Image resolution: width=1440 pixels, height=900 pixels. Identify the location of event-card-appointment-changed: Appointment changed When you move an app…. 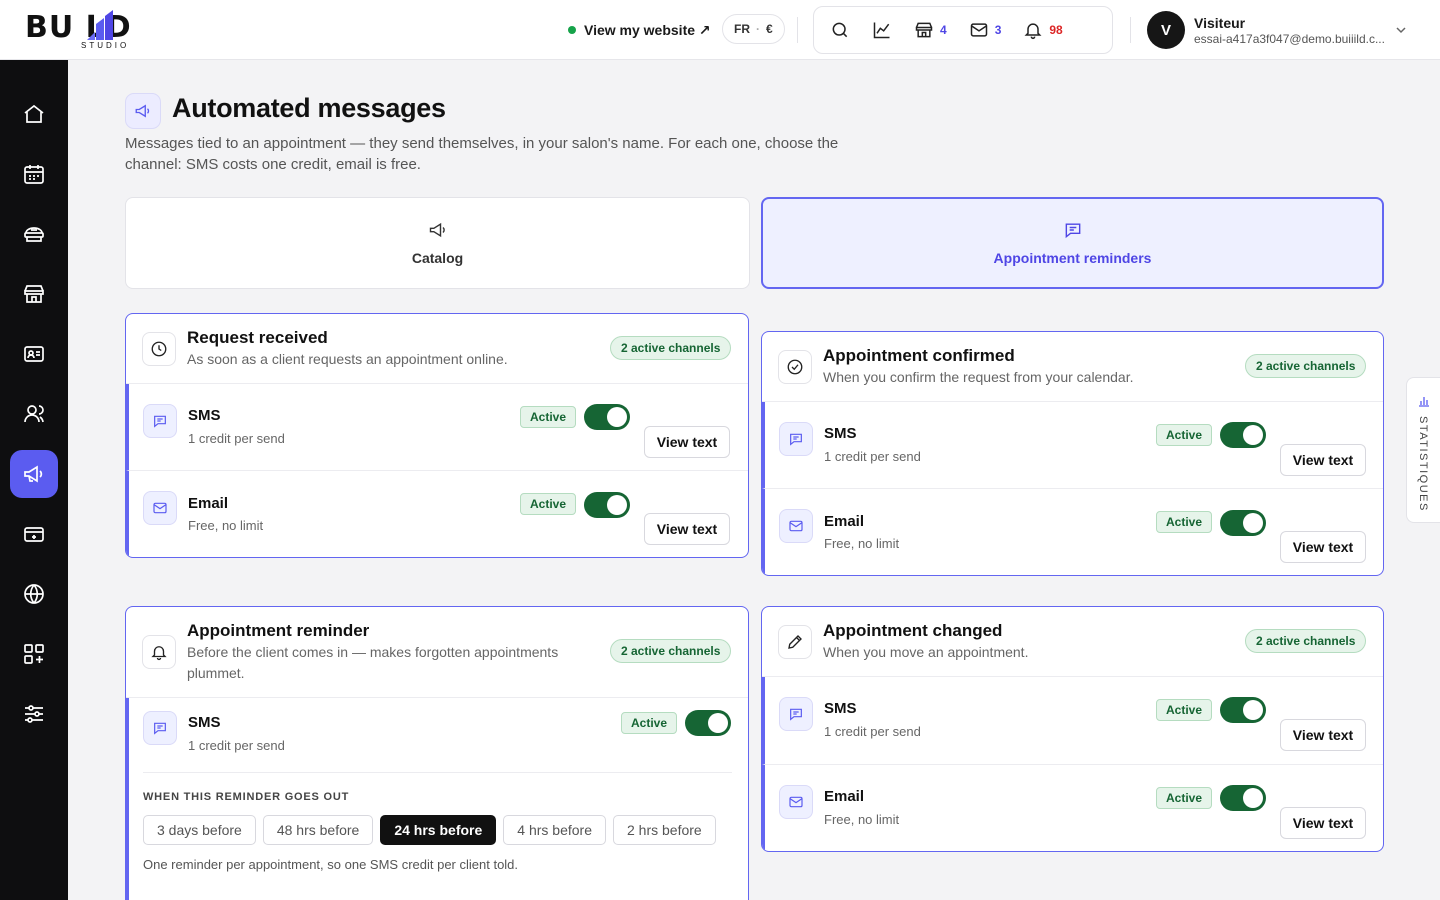
(1072, 729).